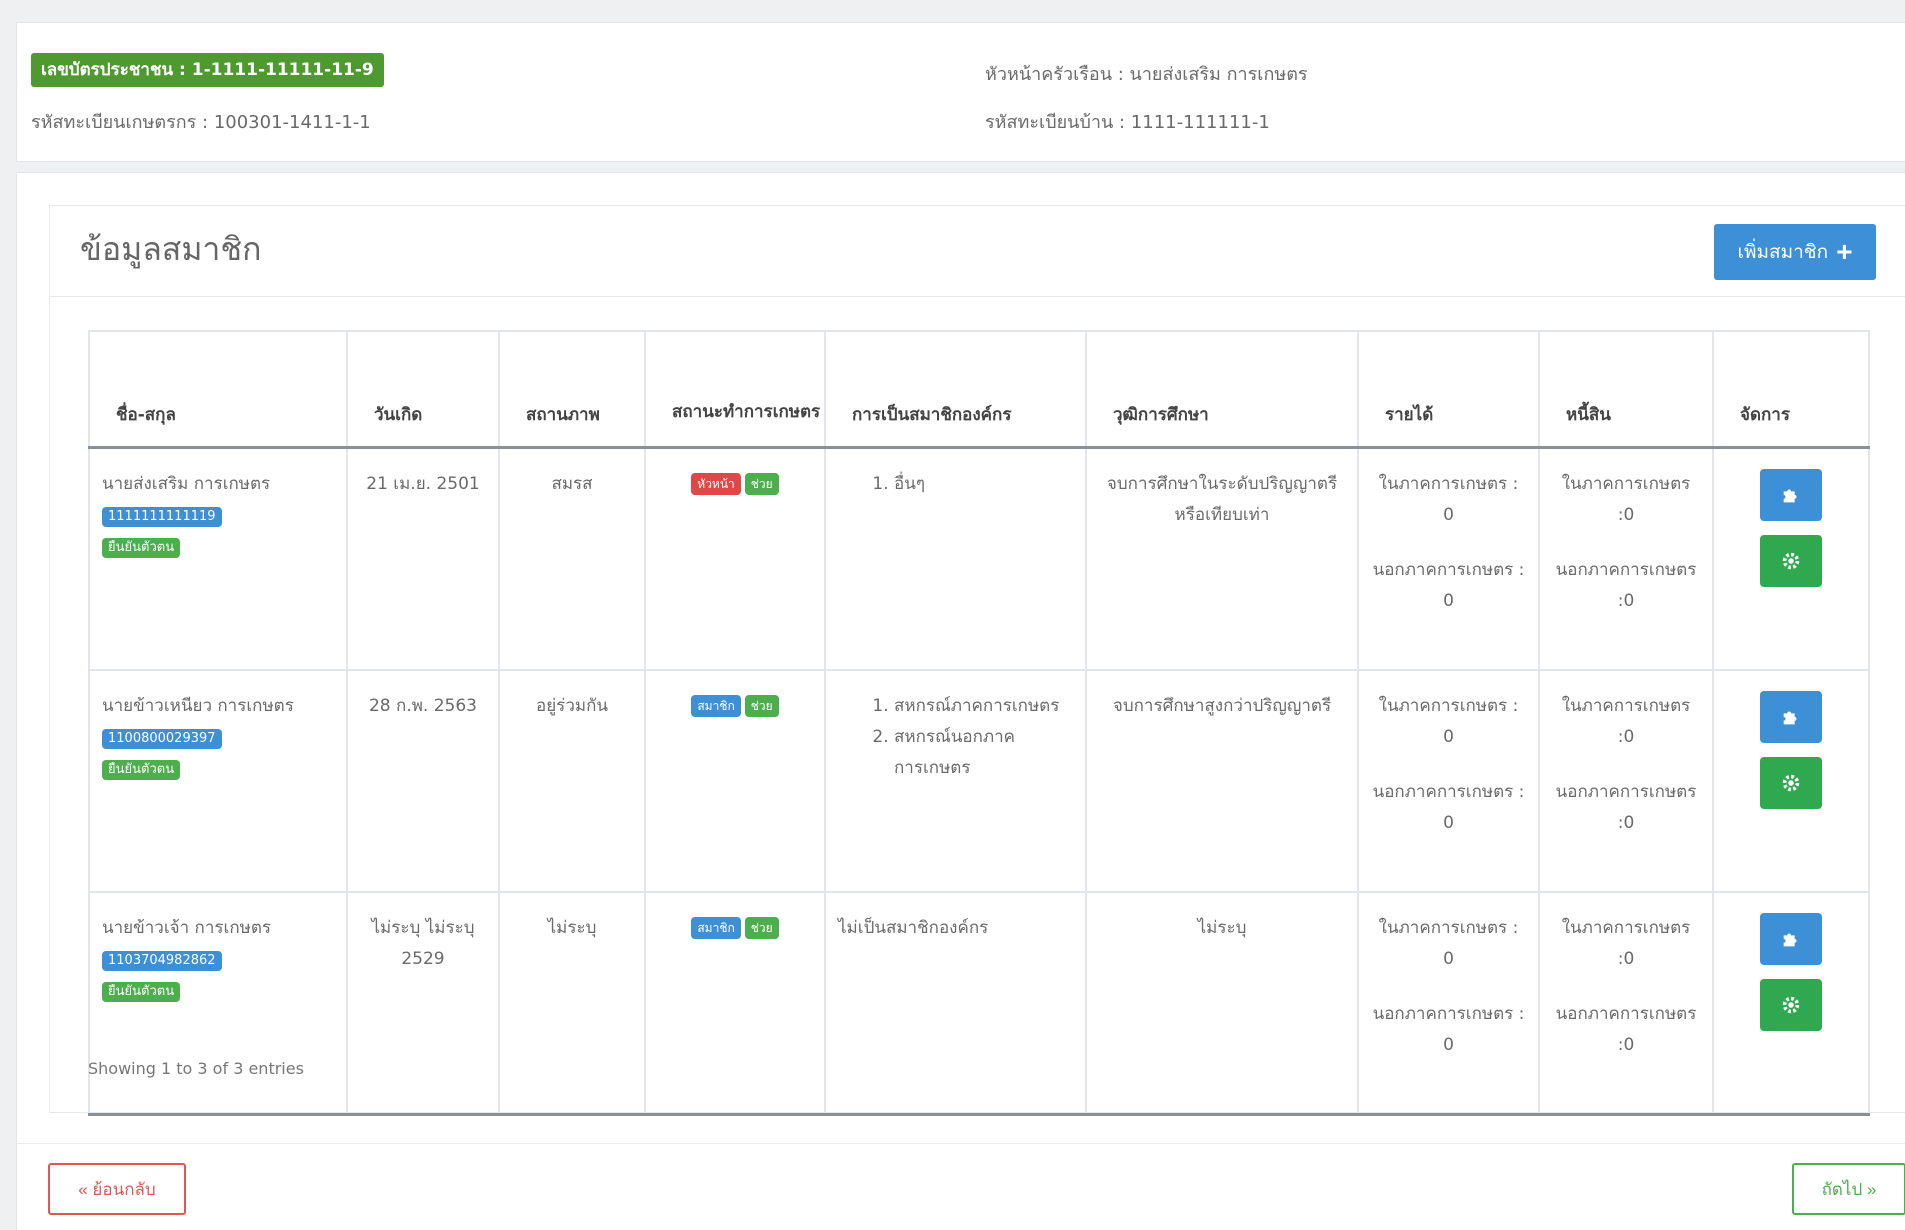 The width and height of the screenshot is (1905, 1230). I want to click on education-cell: ไม่ระบุ, so click(1222, 1003).